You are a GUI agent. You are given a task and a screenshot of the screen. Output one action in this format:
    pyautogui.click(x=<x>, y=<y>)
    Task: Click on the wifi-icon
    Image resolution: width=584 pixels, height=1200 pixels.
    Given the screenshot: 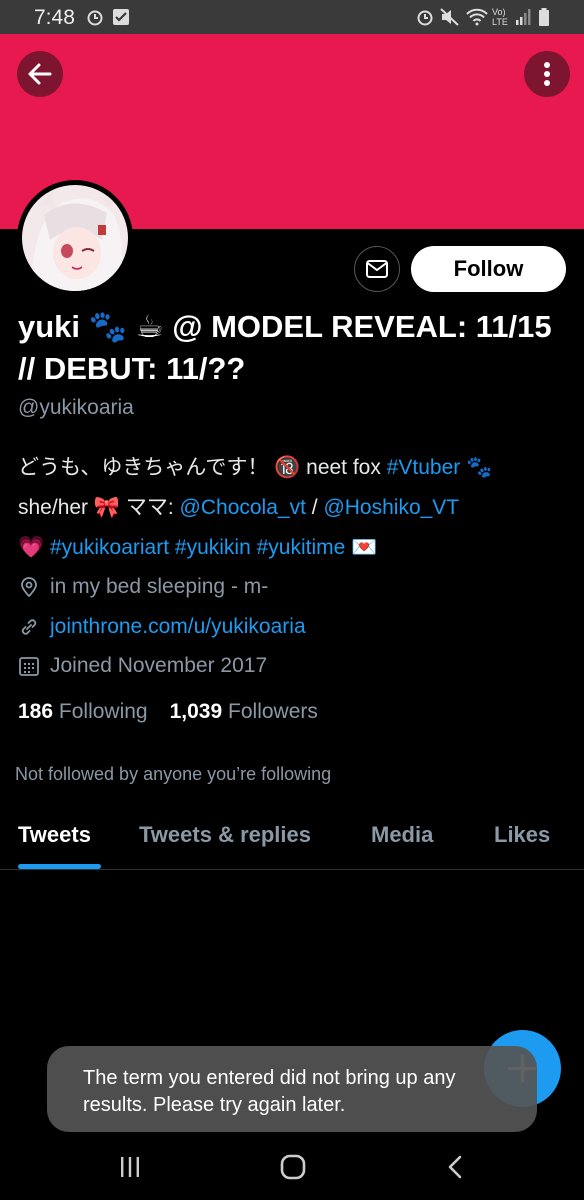 What is the action you would take?
    pyautogui.click(x=477, y=17)
    